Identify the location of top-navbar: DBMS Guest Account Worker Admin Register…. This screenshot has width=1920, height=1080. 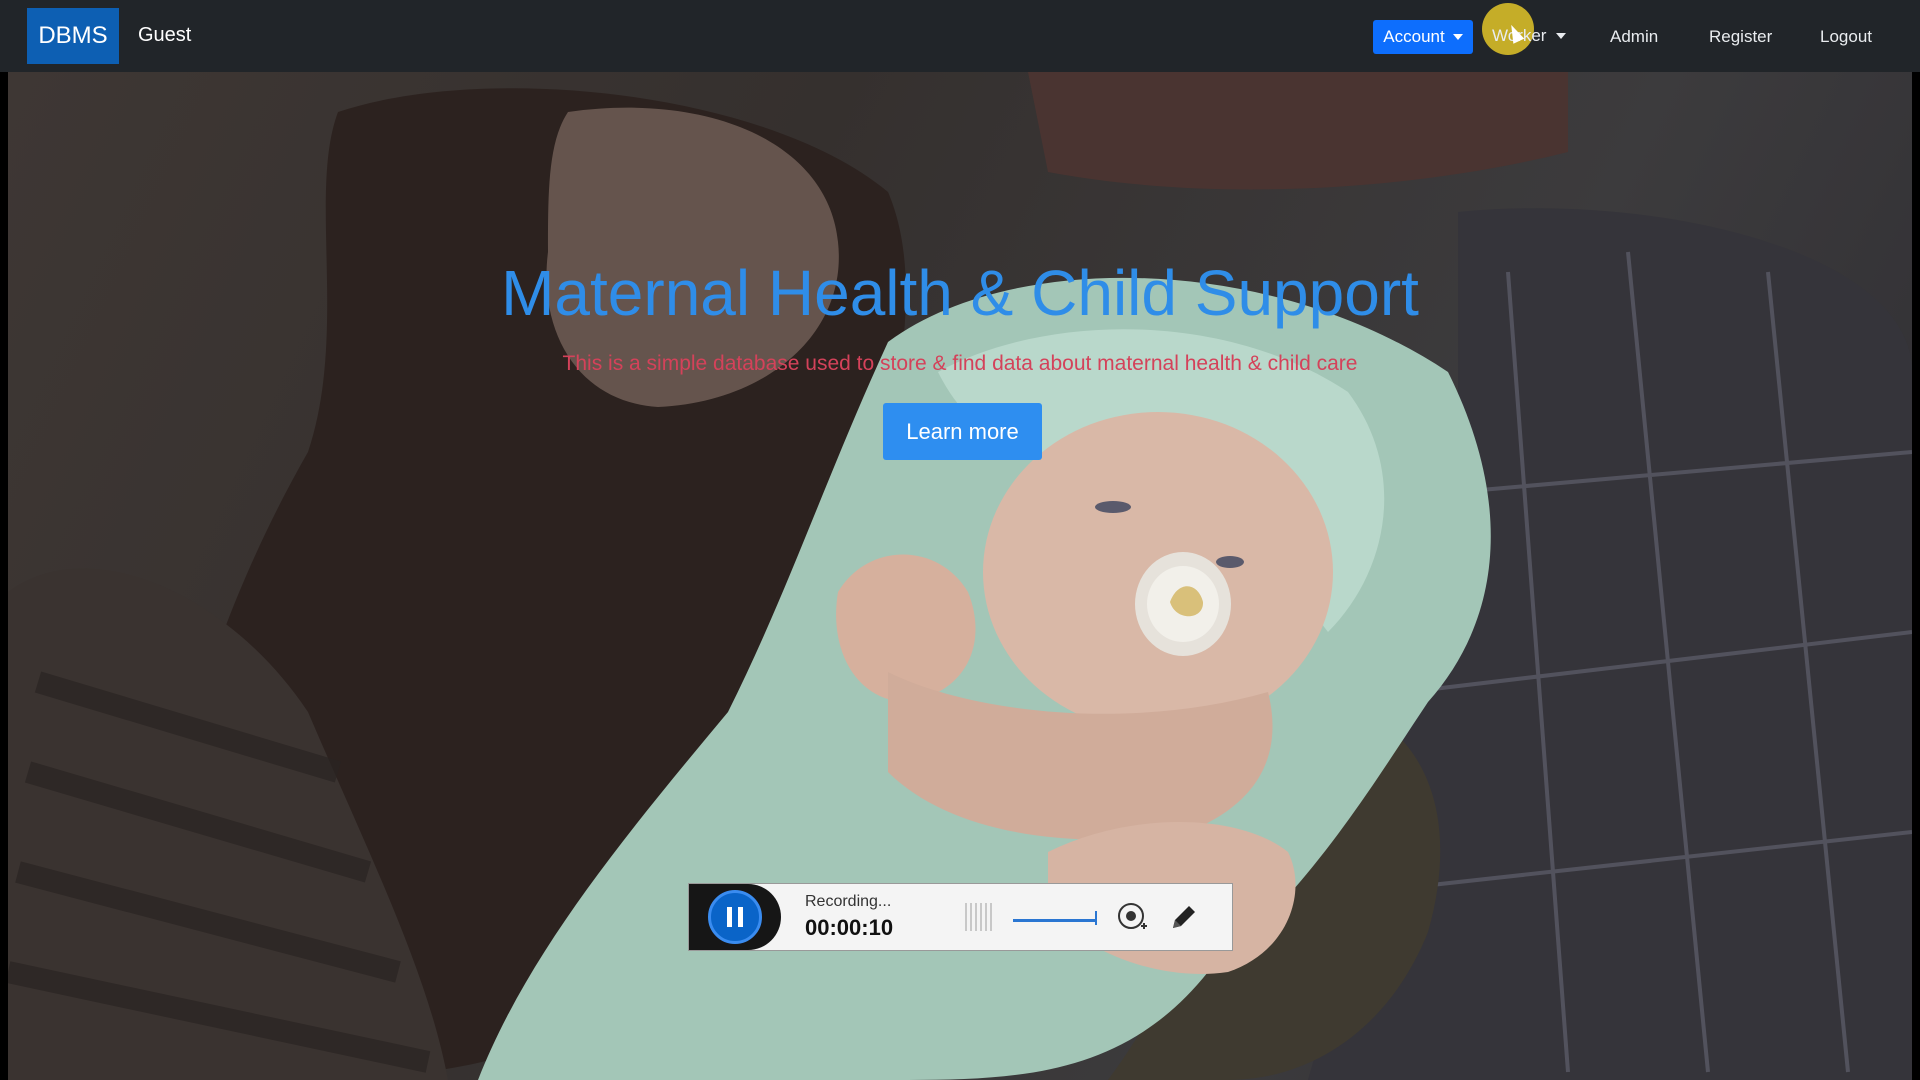
(960, 36).